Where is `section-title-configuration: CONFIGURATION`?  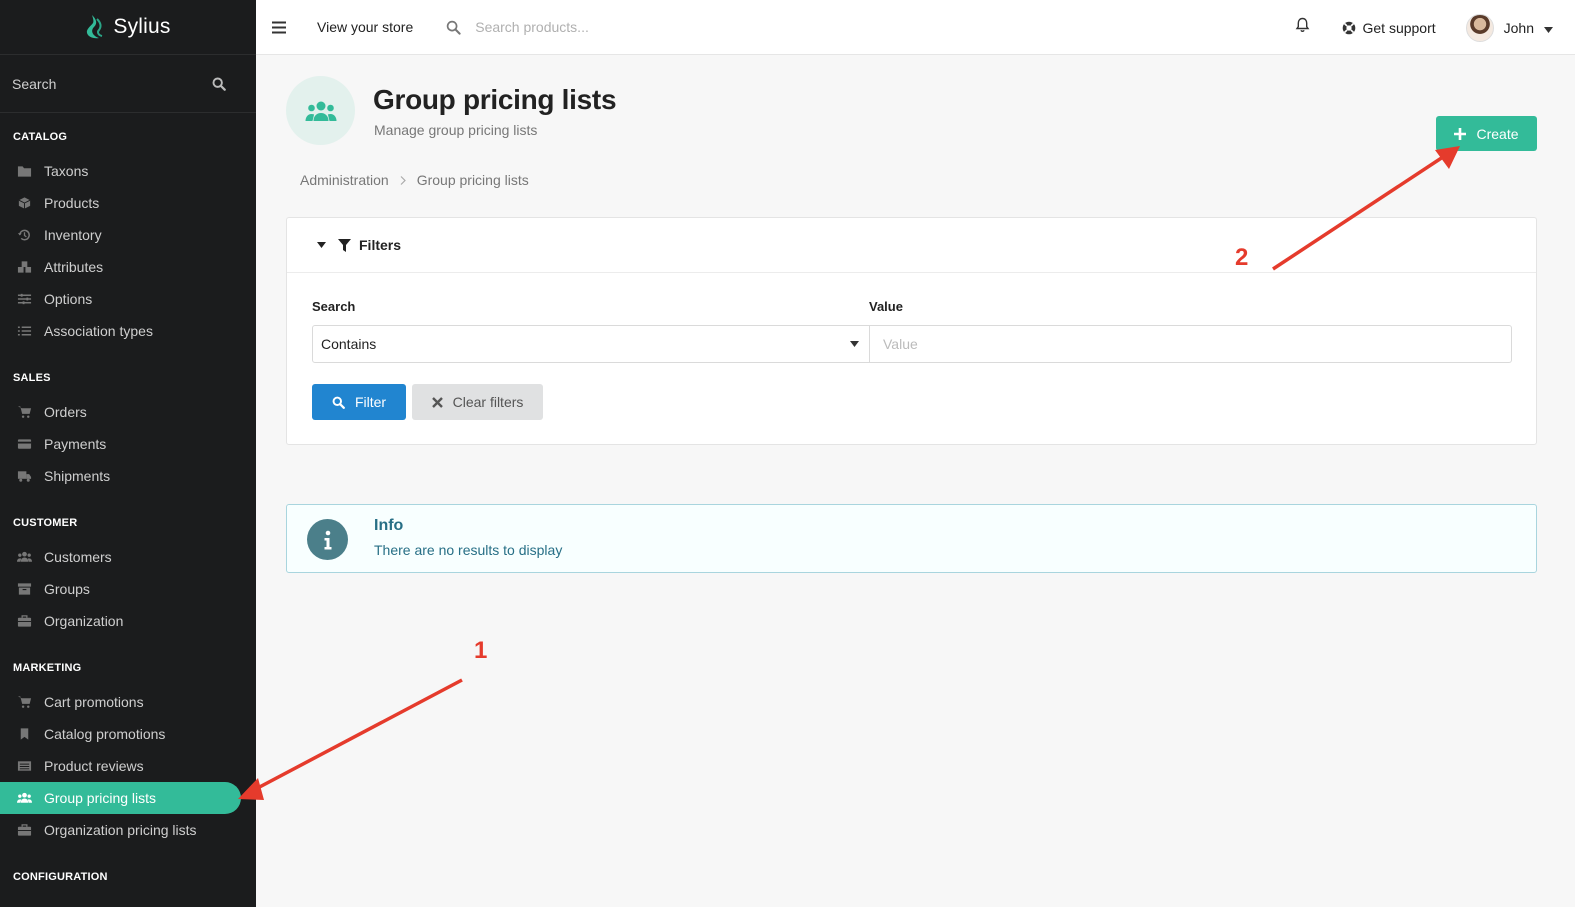 section-title-configuration: CONFIGURATION is located at coordinates (60, 877).